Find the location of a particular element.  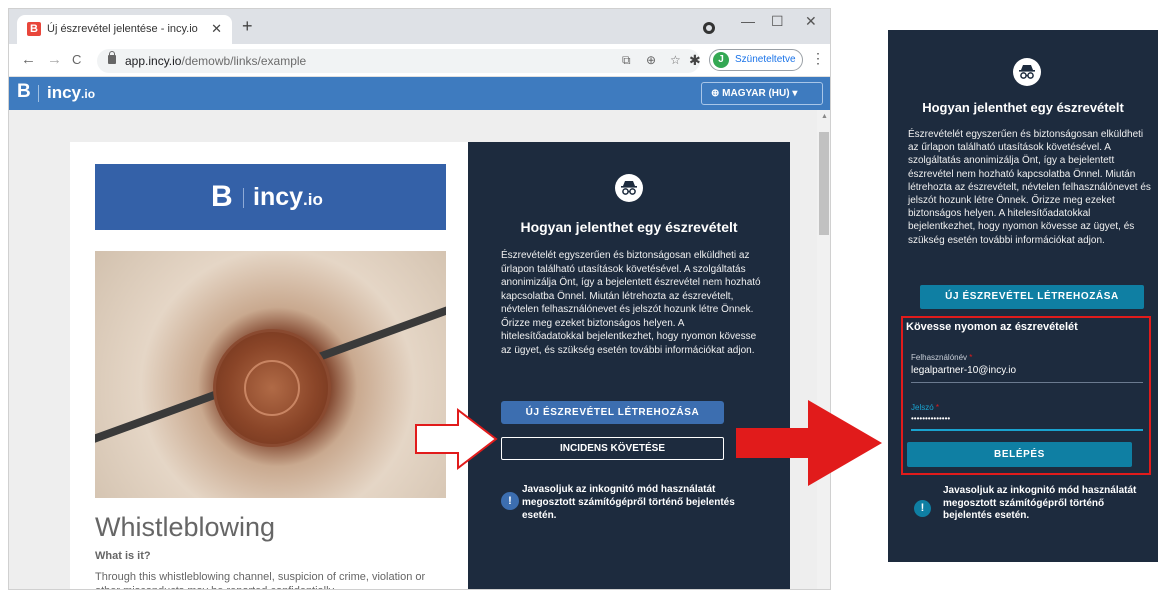

username-underline is located at coordinates (1027, 382).